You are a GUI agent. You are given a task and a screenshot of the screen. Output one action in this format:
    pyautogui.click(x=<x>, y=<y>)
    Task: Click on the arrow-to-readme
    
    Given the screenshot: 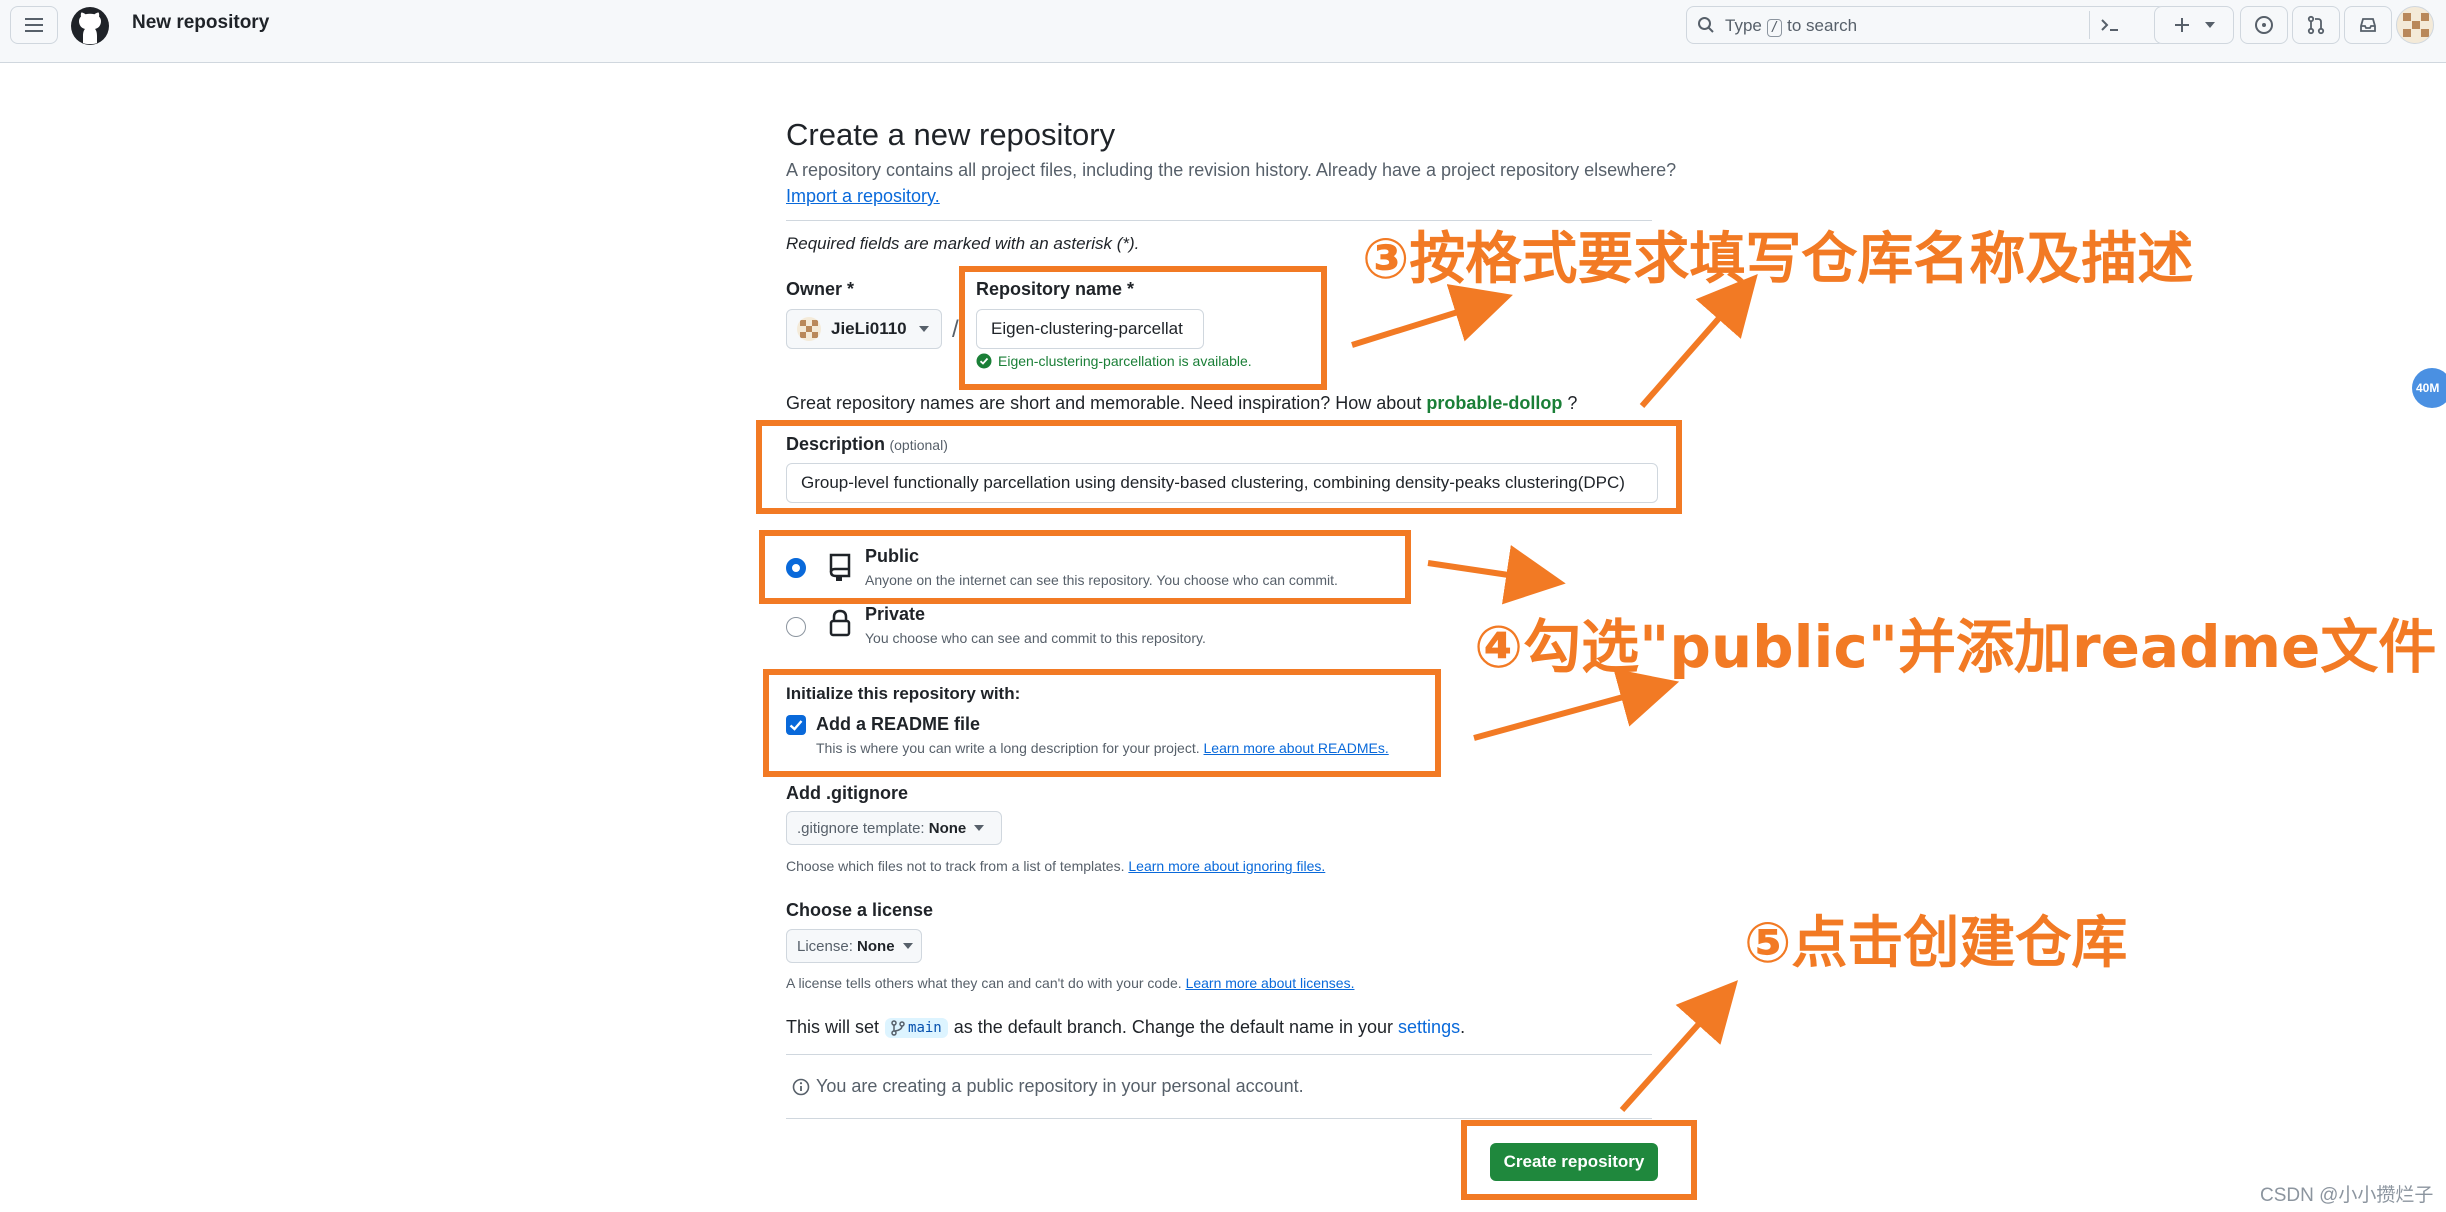 What is the action you would take?
    pyautogui.click(x=1576, y=704)
    